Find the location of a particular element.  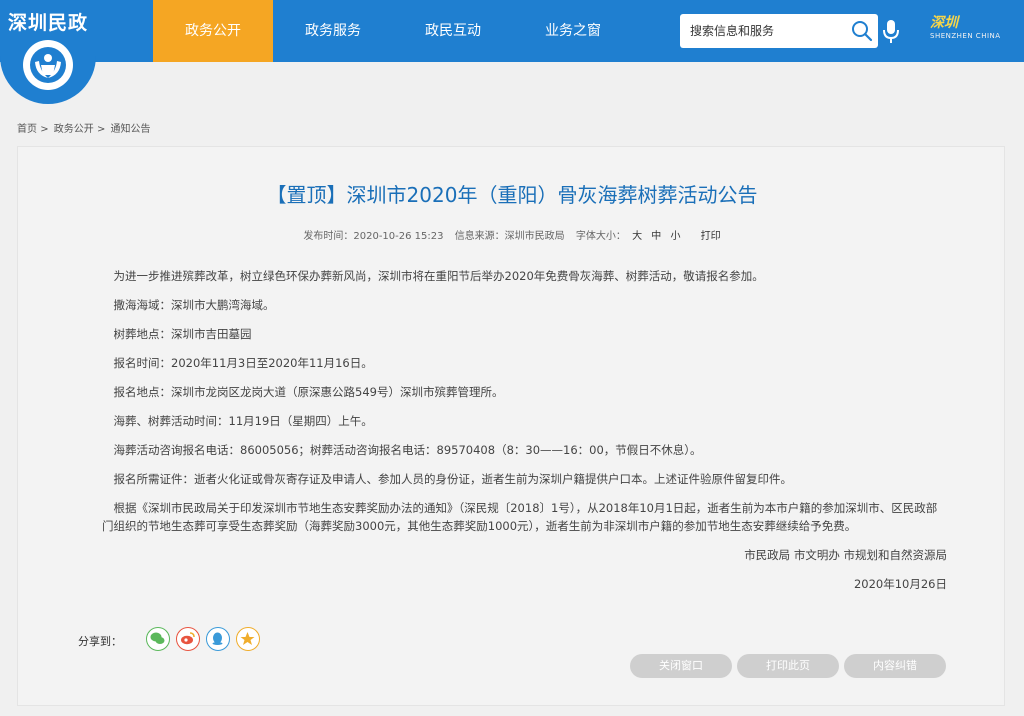

print-link: 打印 is located at coordinates (711, 236).